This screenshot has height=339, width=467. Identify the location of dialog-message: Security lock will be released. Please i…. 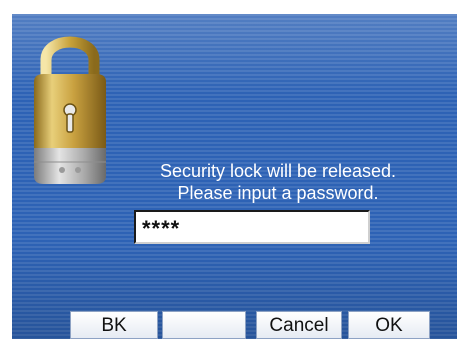
(278, 182).